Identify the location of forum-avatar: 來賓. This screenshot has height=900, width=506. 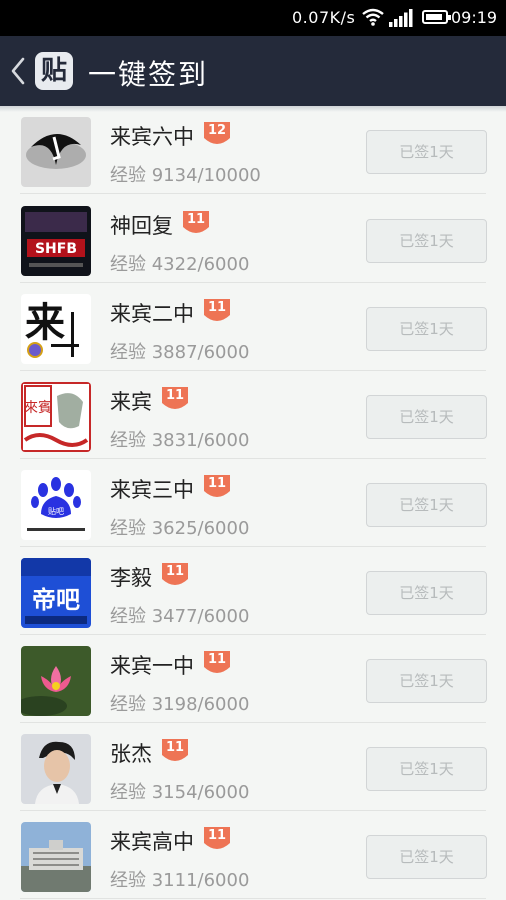
(56, 417).